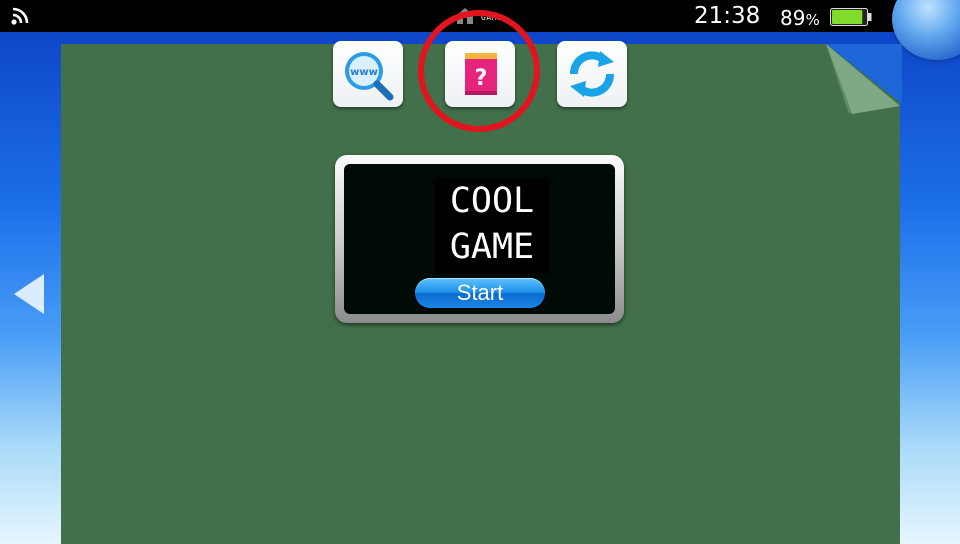 The image size is (960, 544). What do you see at coordinates (20, 16) in the screenshot?
I see `wifi-icon` at bounding box center [20, 16].